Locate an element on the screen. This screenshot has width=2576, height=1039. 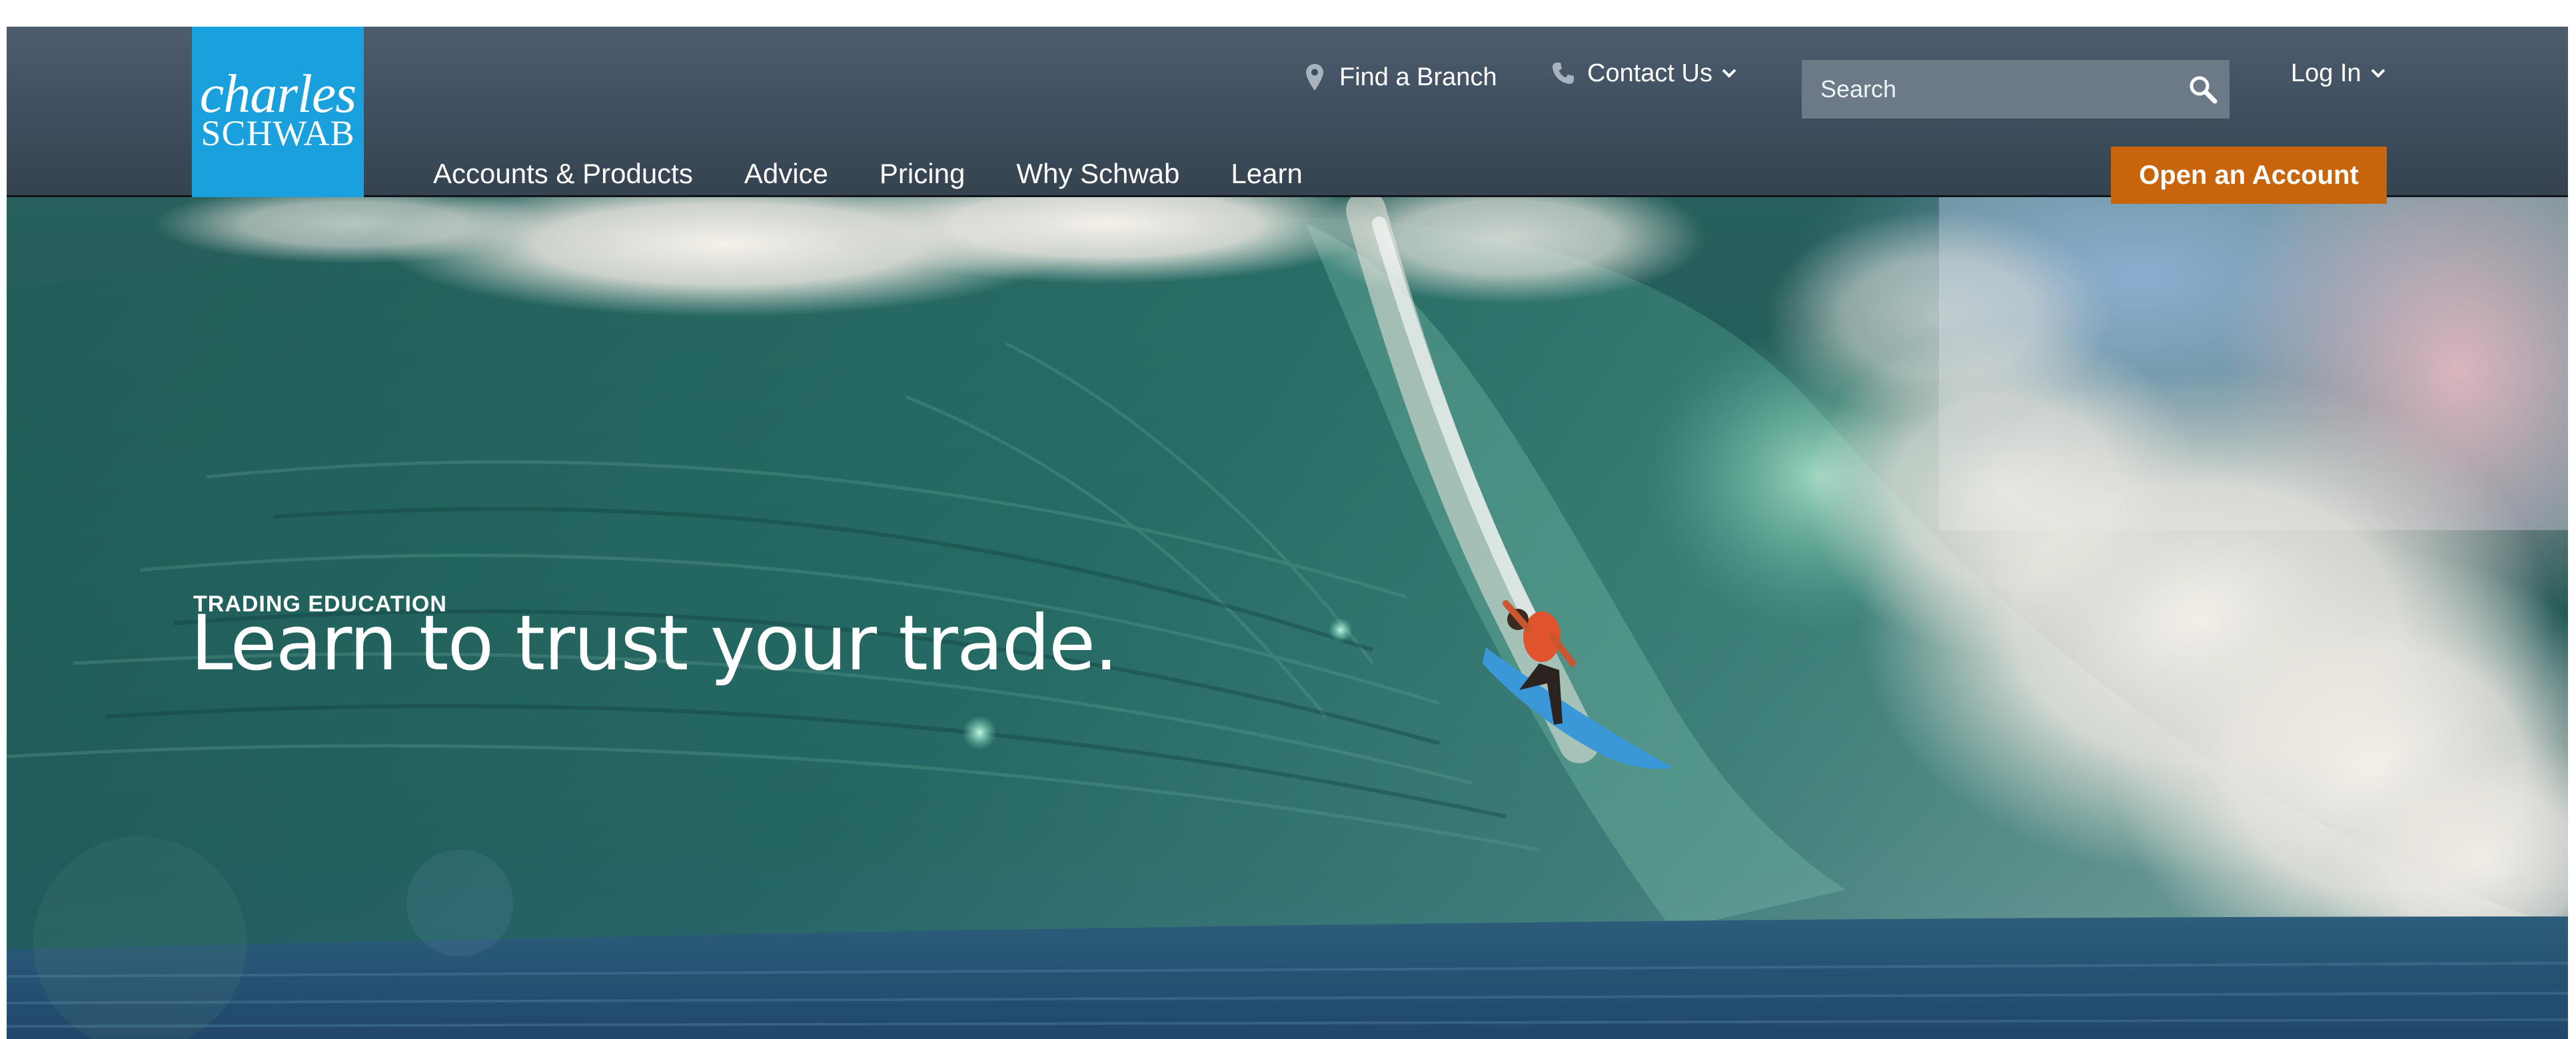
find-branch-link: Find a Branch is located at coordinates (1402, 77).